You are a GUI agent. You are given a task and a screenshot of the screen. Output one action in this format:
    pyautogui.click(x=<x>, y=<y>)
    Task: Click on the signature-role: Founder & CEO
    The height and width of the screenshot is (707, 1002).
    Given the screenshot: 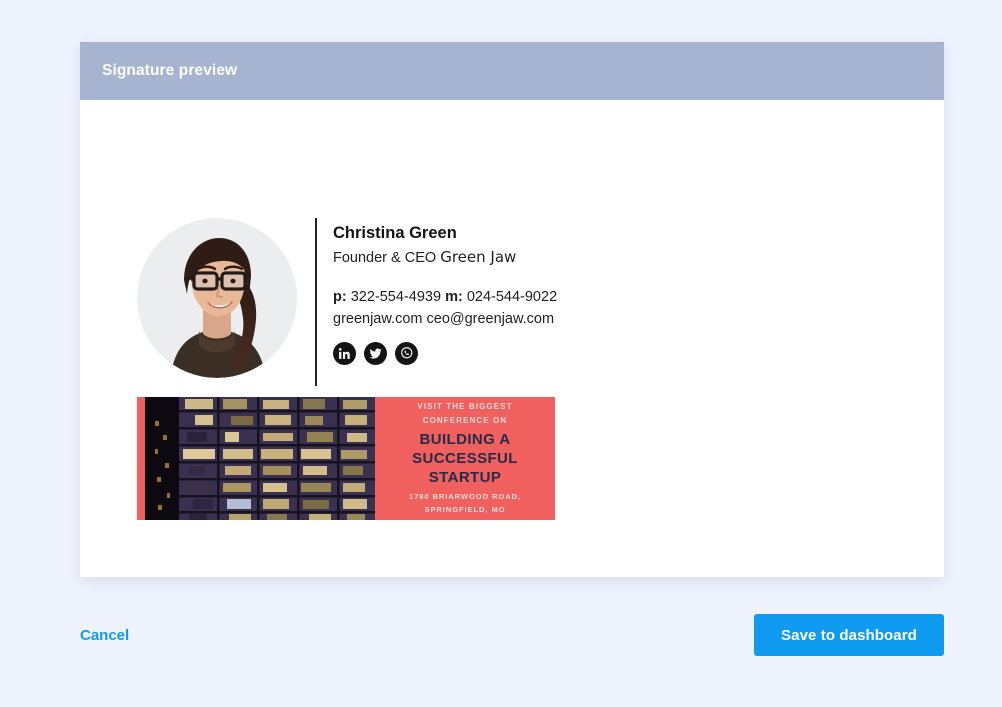 What is the action you would take?
    pyautogui.click(x=385, y=257)
    